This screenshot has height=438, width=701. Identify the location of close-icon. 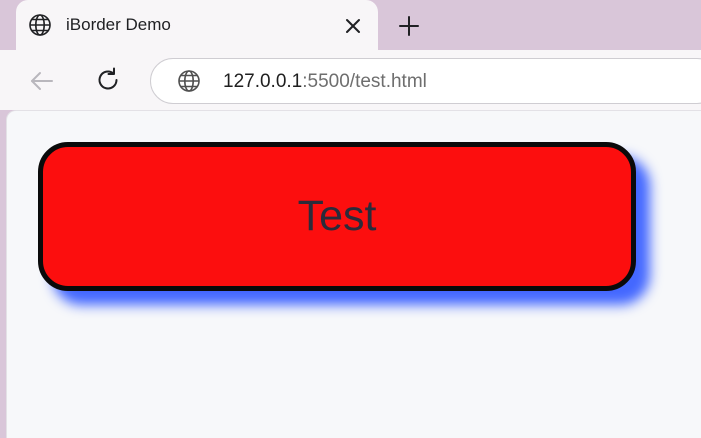
(353, 26).